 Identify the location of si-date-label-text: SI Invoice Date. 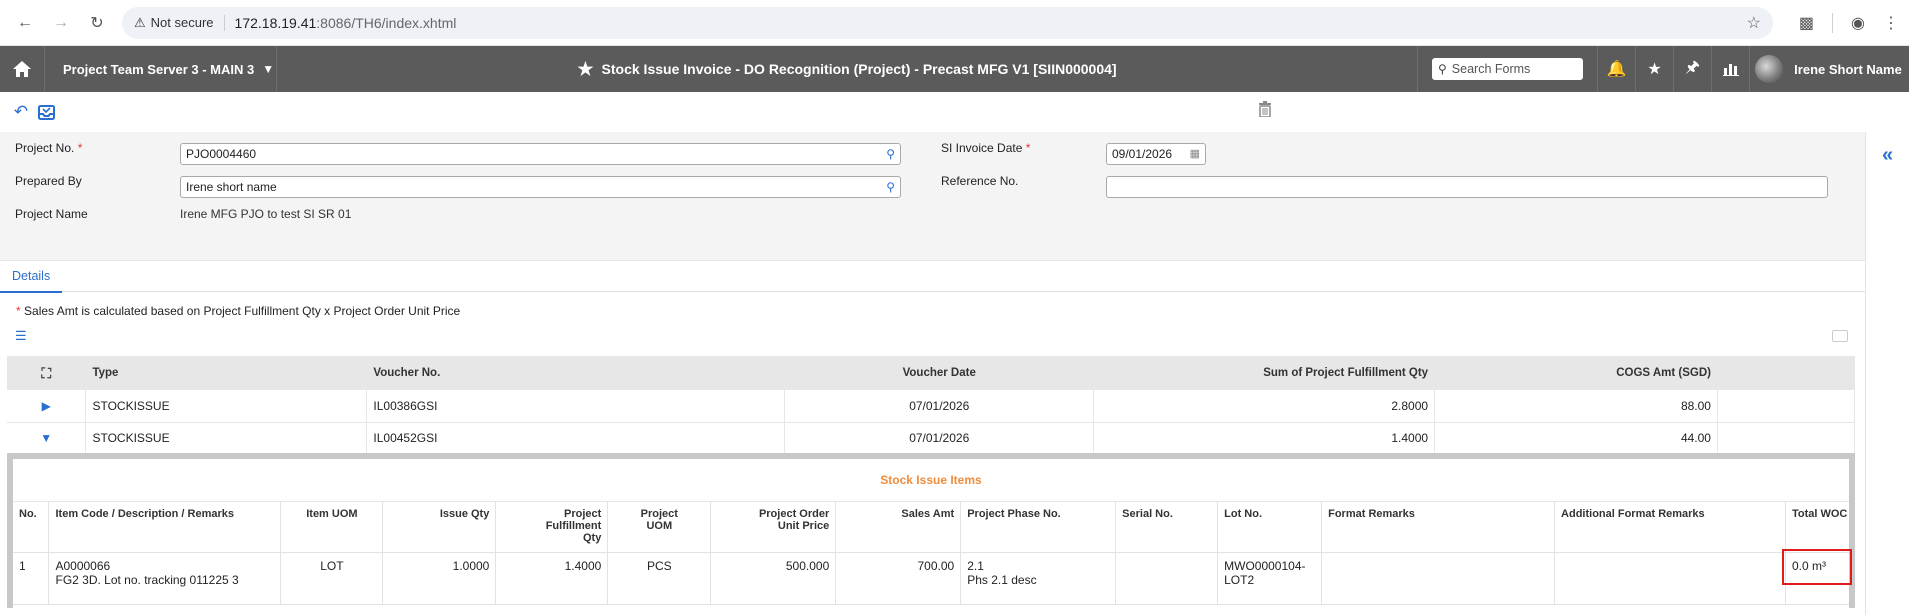
(982, 148).